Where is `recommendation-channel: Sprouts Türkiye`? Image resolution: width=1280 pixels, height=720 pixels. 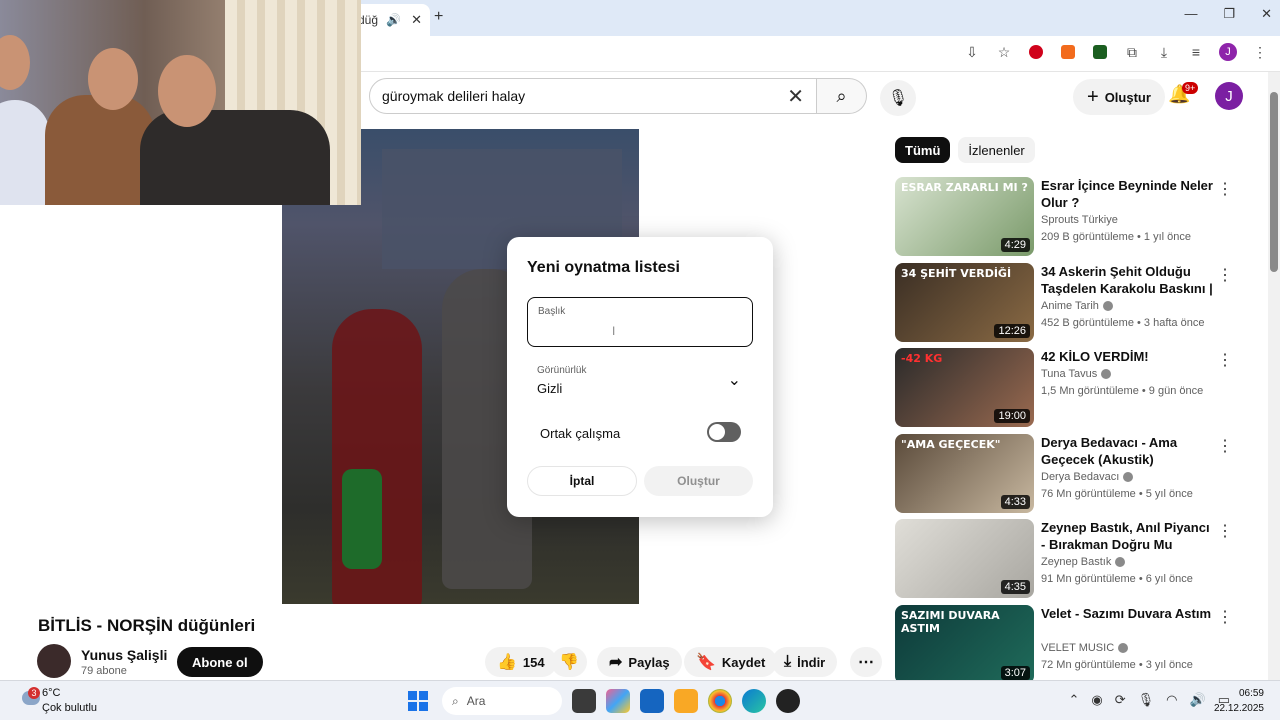 recommendation-channel: Sprouts Türkiye is located at coordinates (1079, 220).